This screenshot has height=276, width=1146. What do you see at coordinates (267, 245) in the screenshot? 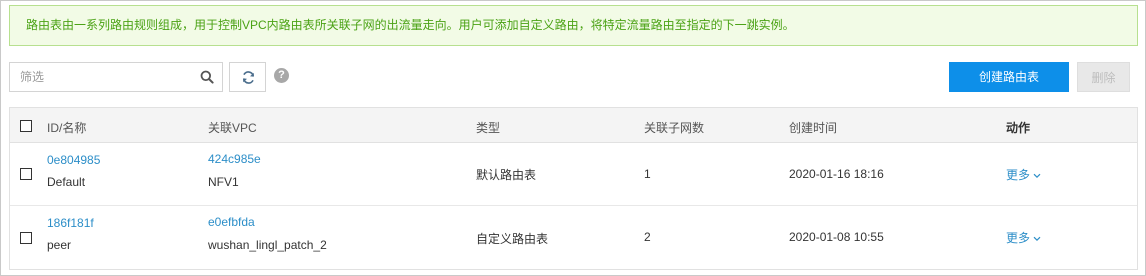
I see `vpc-name: wushan_lingl_patch_2` at bounding box center [267, 245].